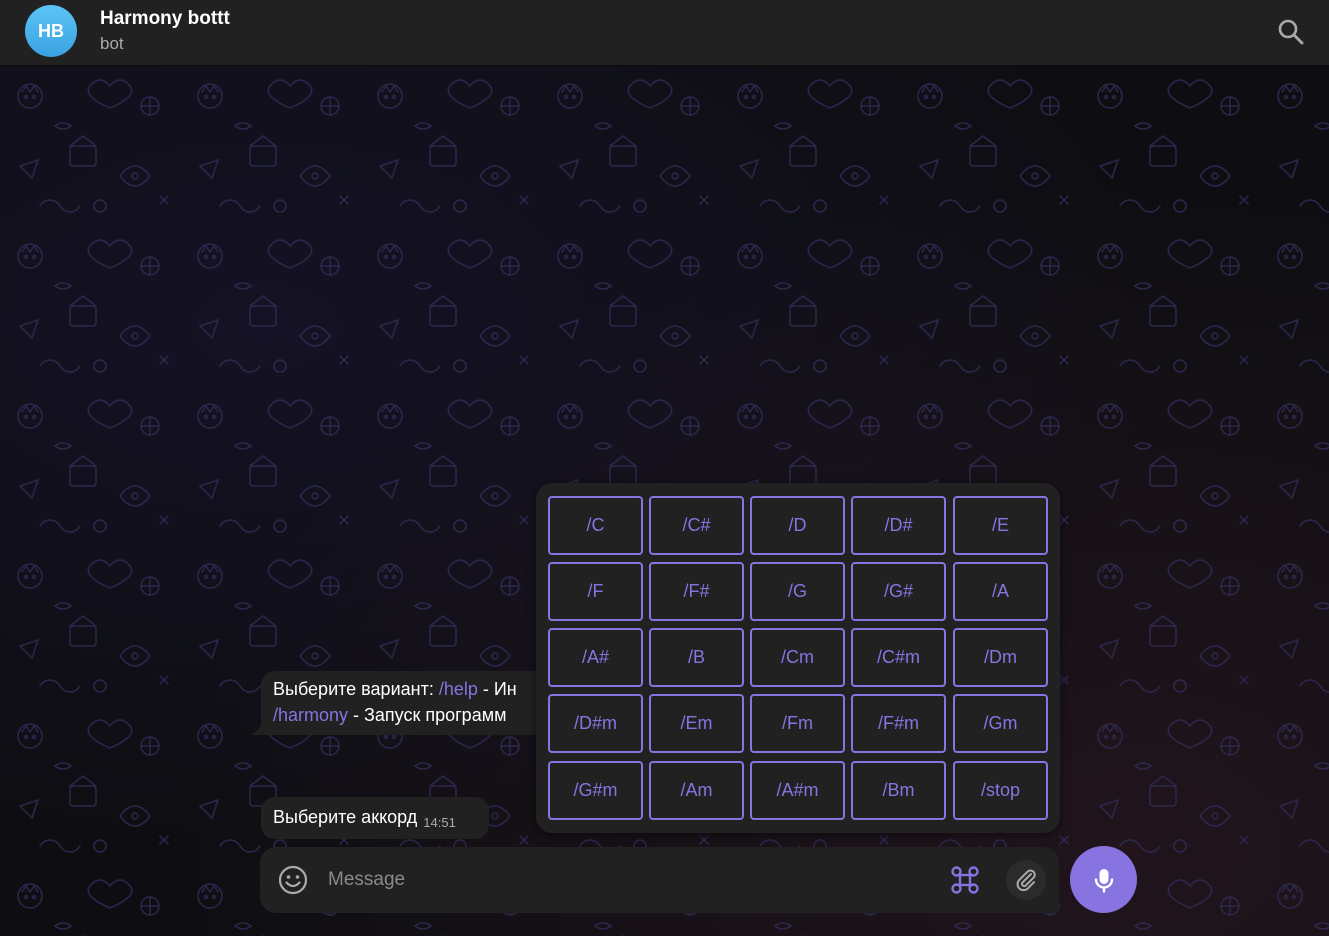  Describe the element at coordinates (696, 790) in the screenshot. I see `chord-button-am: /Am` at that location.